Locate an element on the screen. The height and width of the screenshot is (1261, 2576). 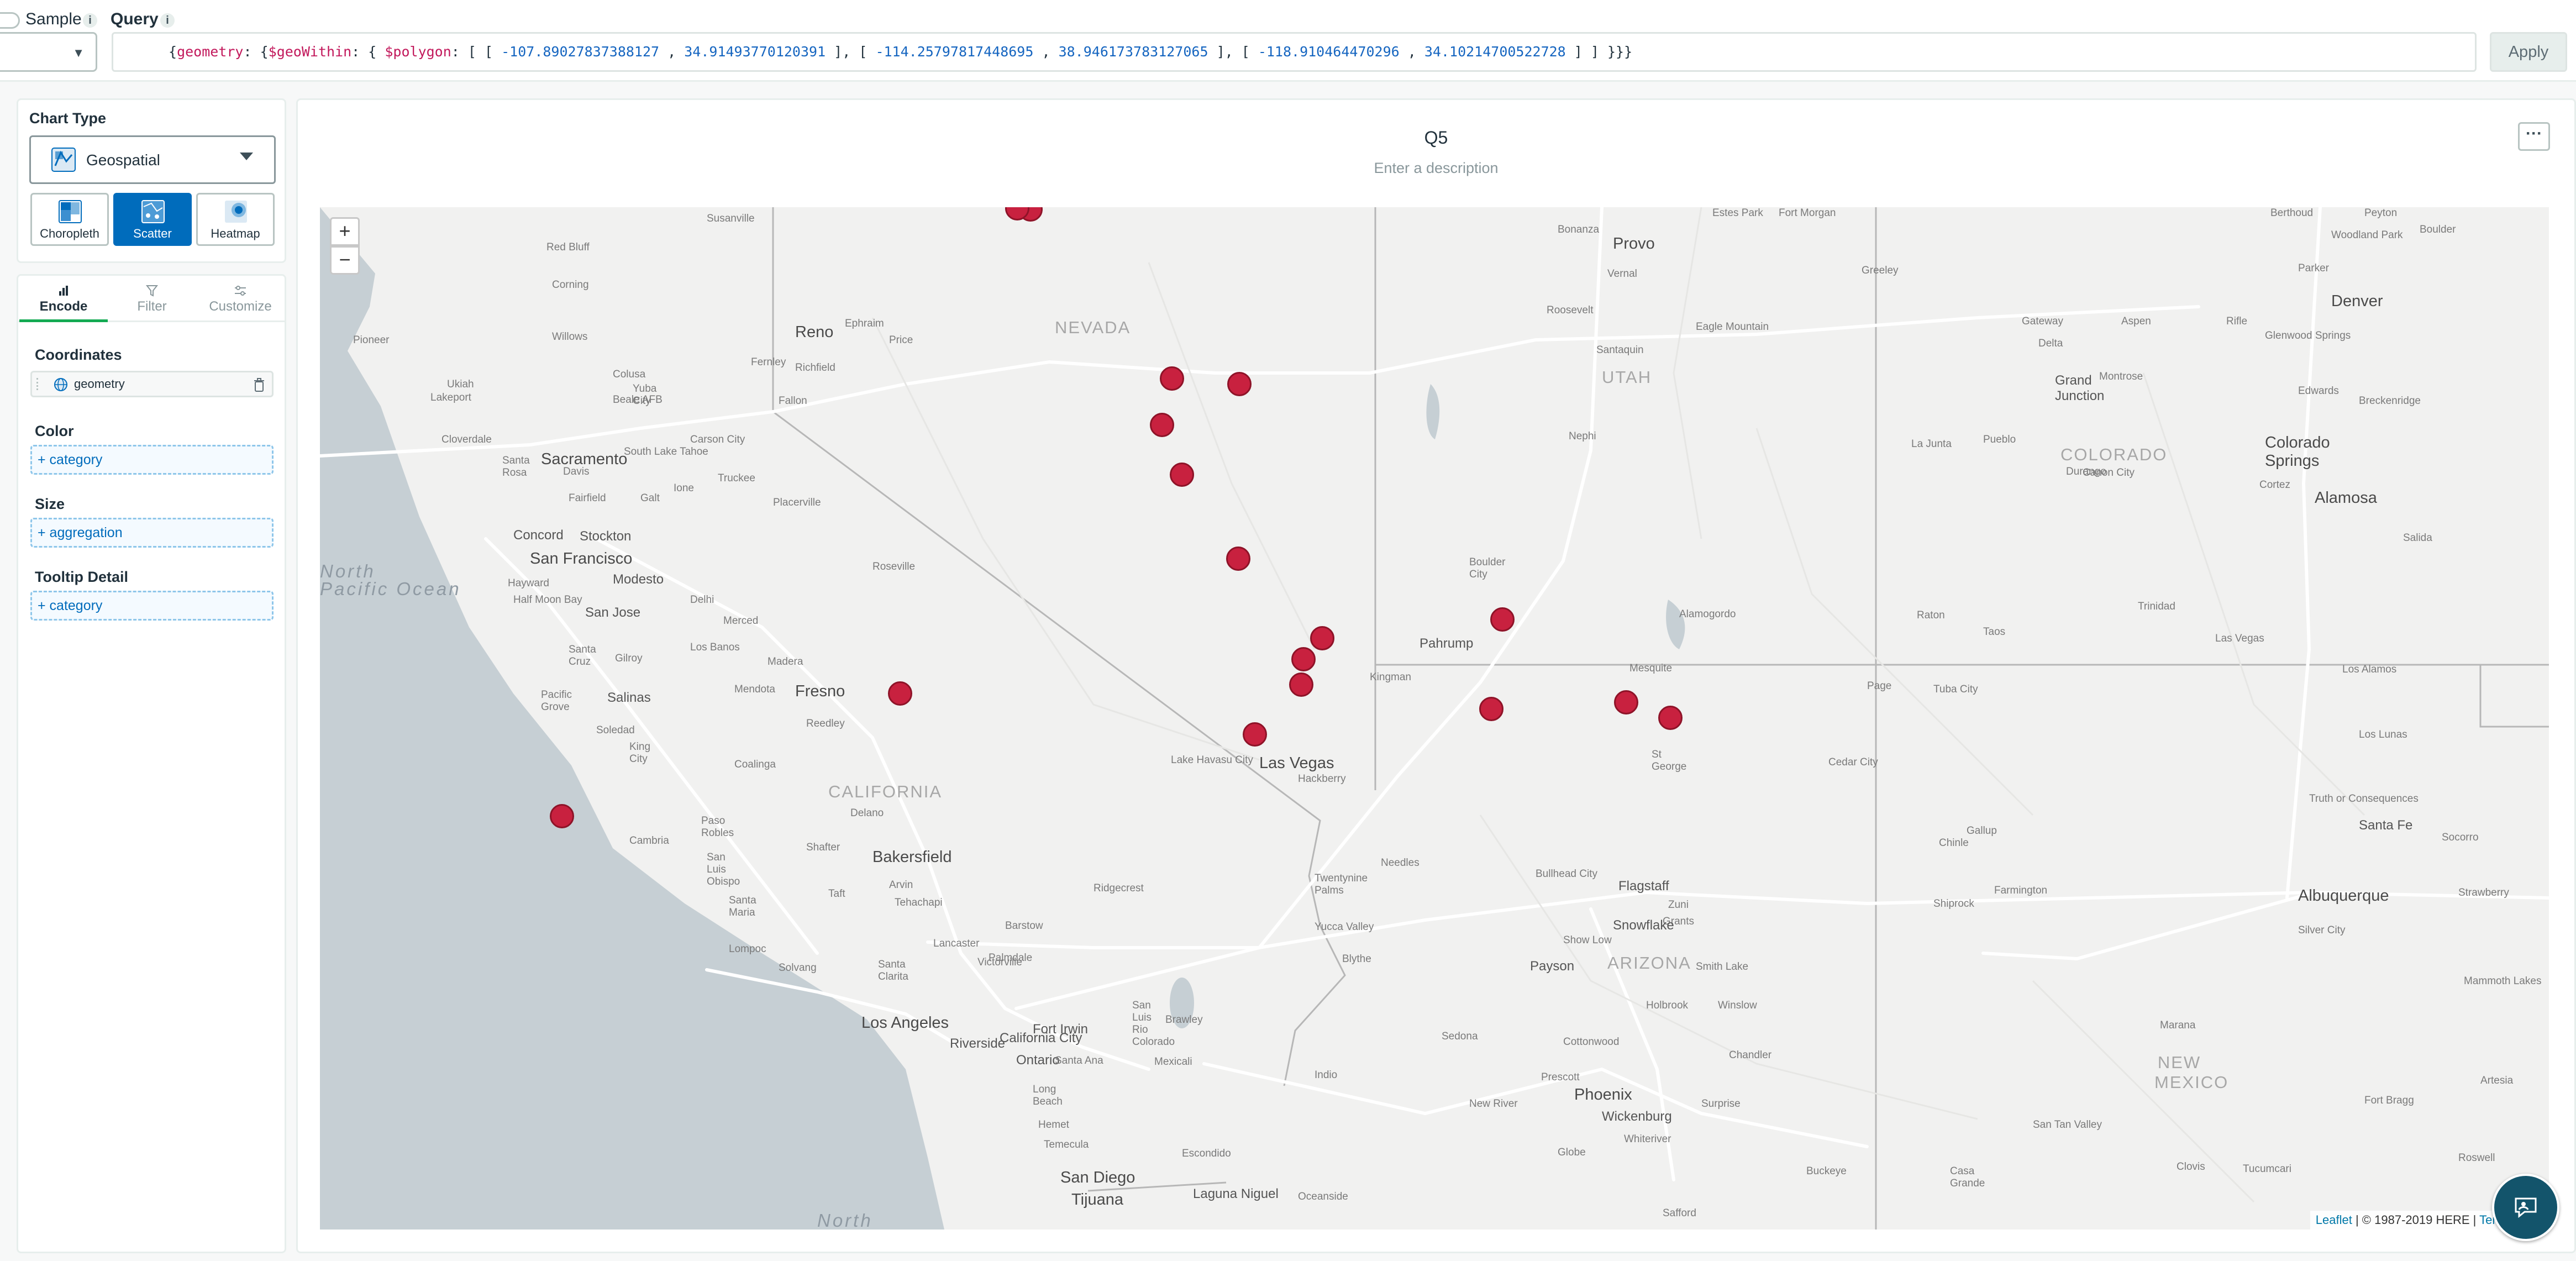
subtype-label: Choropleth is located at coordinates (69, 233).